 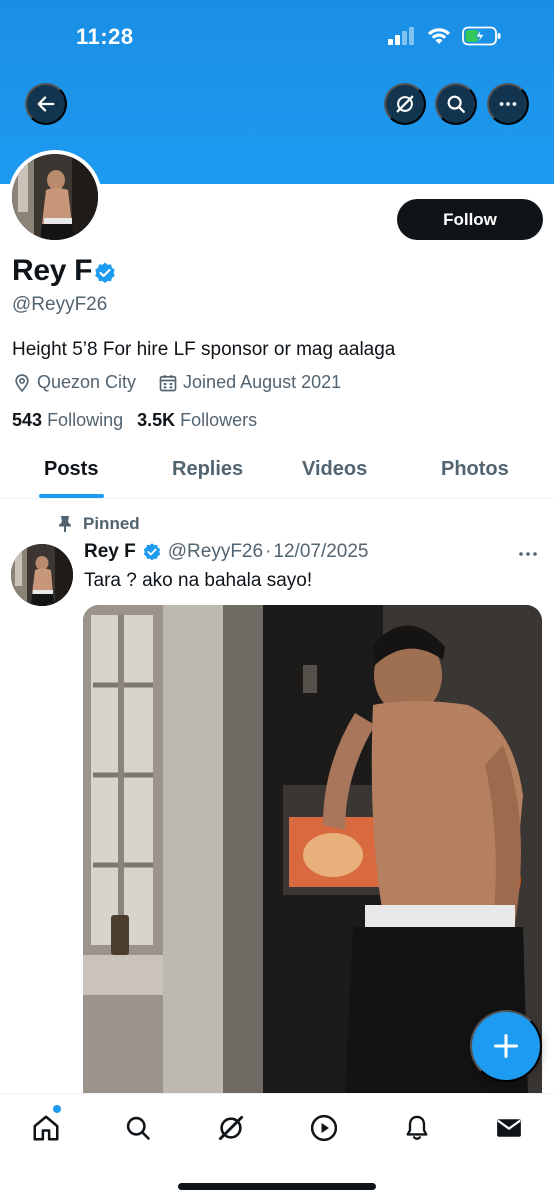 I want to click on calendar-icon, so click(x=168, y=382).